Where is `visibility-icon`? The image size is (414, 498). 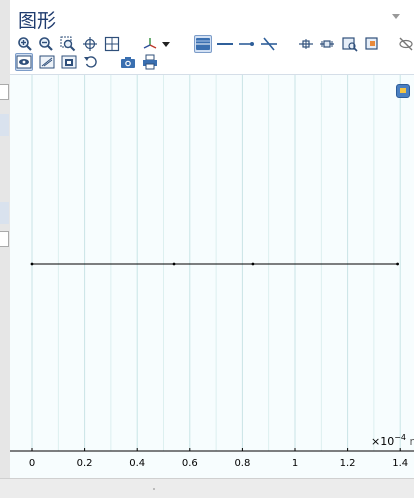
visibility-icon is located at coordinates (405, 44).